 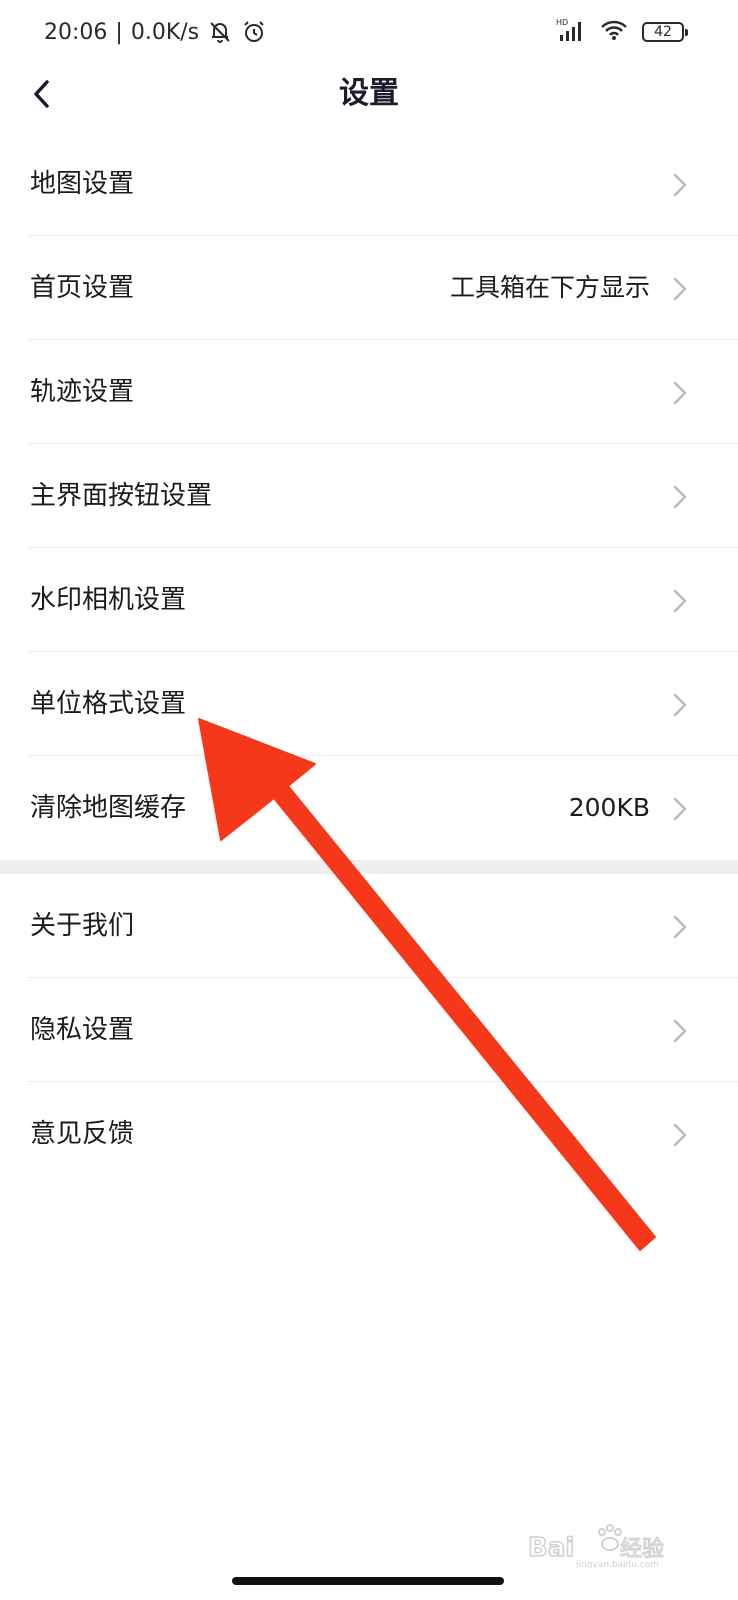 What do you see at coordinates (369, 600) in the screenshot?
I see `settings-row-group1-4: 水印相机设置` at bounding box center [369, 600].